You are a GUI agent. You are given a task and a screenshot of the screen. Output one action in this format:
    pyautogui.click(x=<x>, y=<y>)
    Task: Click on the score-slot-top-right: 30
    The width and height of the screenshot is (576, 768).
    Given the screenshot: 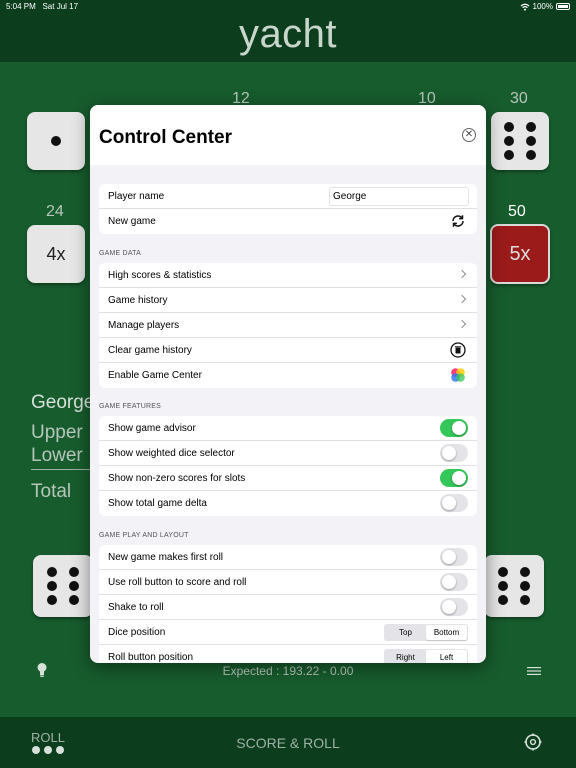 What is the action you would take?
    pyautogui.click(x=519, y=98)
    